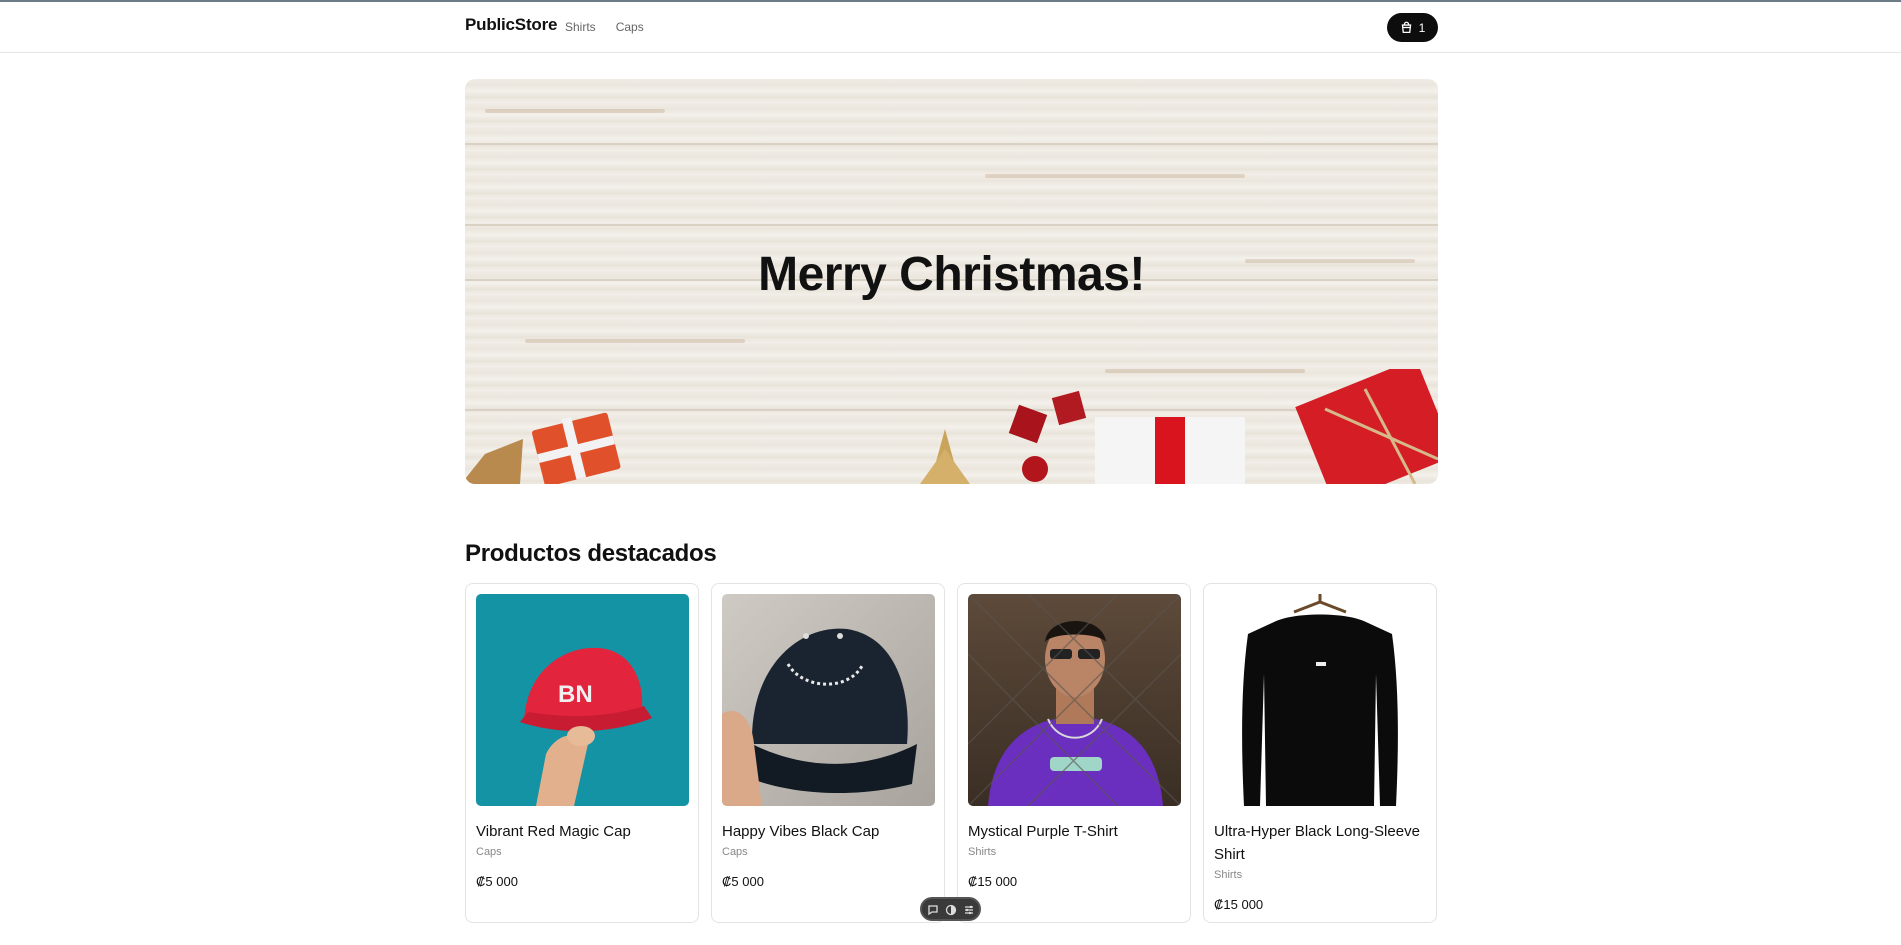 The width and height of the screenshot is (1901, 945). What do you see at coordinates (1412, 27) in the screenshot?
I see `cart-button: 1` at bounding box center [1412, 27].